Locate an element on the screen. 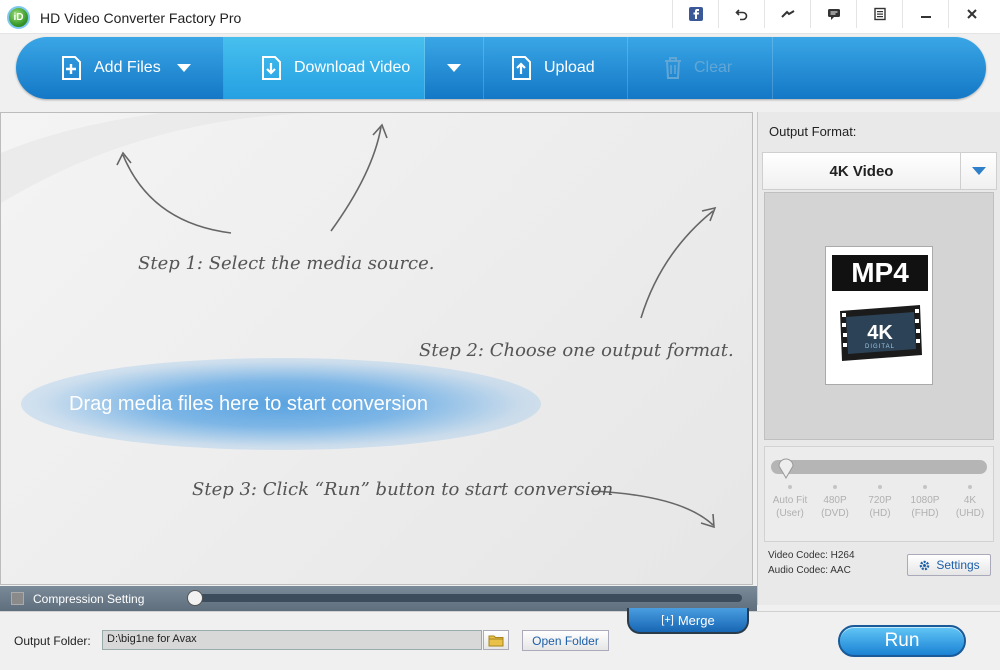 The width and height of the screenshot is (1000, 670). tools-button is located at coordinates (787, 14).